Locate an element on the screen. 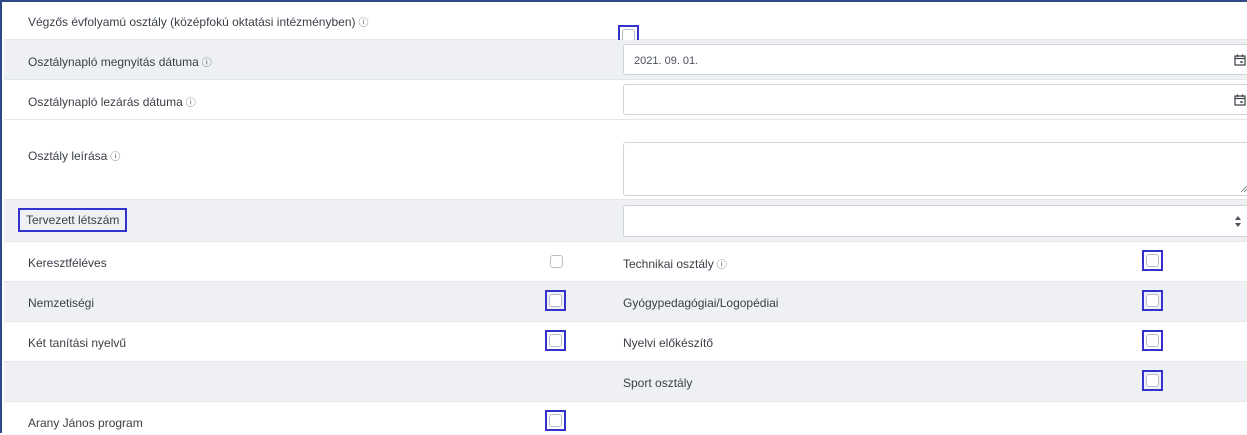 The height and width of the screenshot is (435, 1247). nemzetisegi-label: Nemzetiségi is located at coordinates (61, 303).